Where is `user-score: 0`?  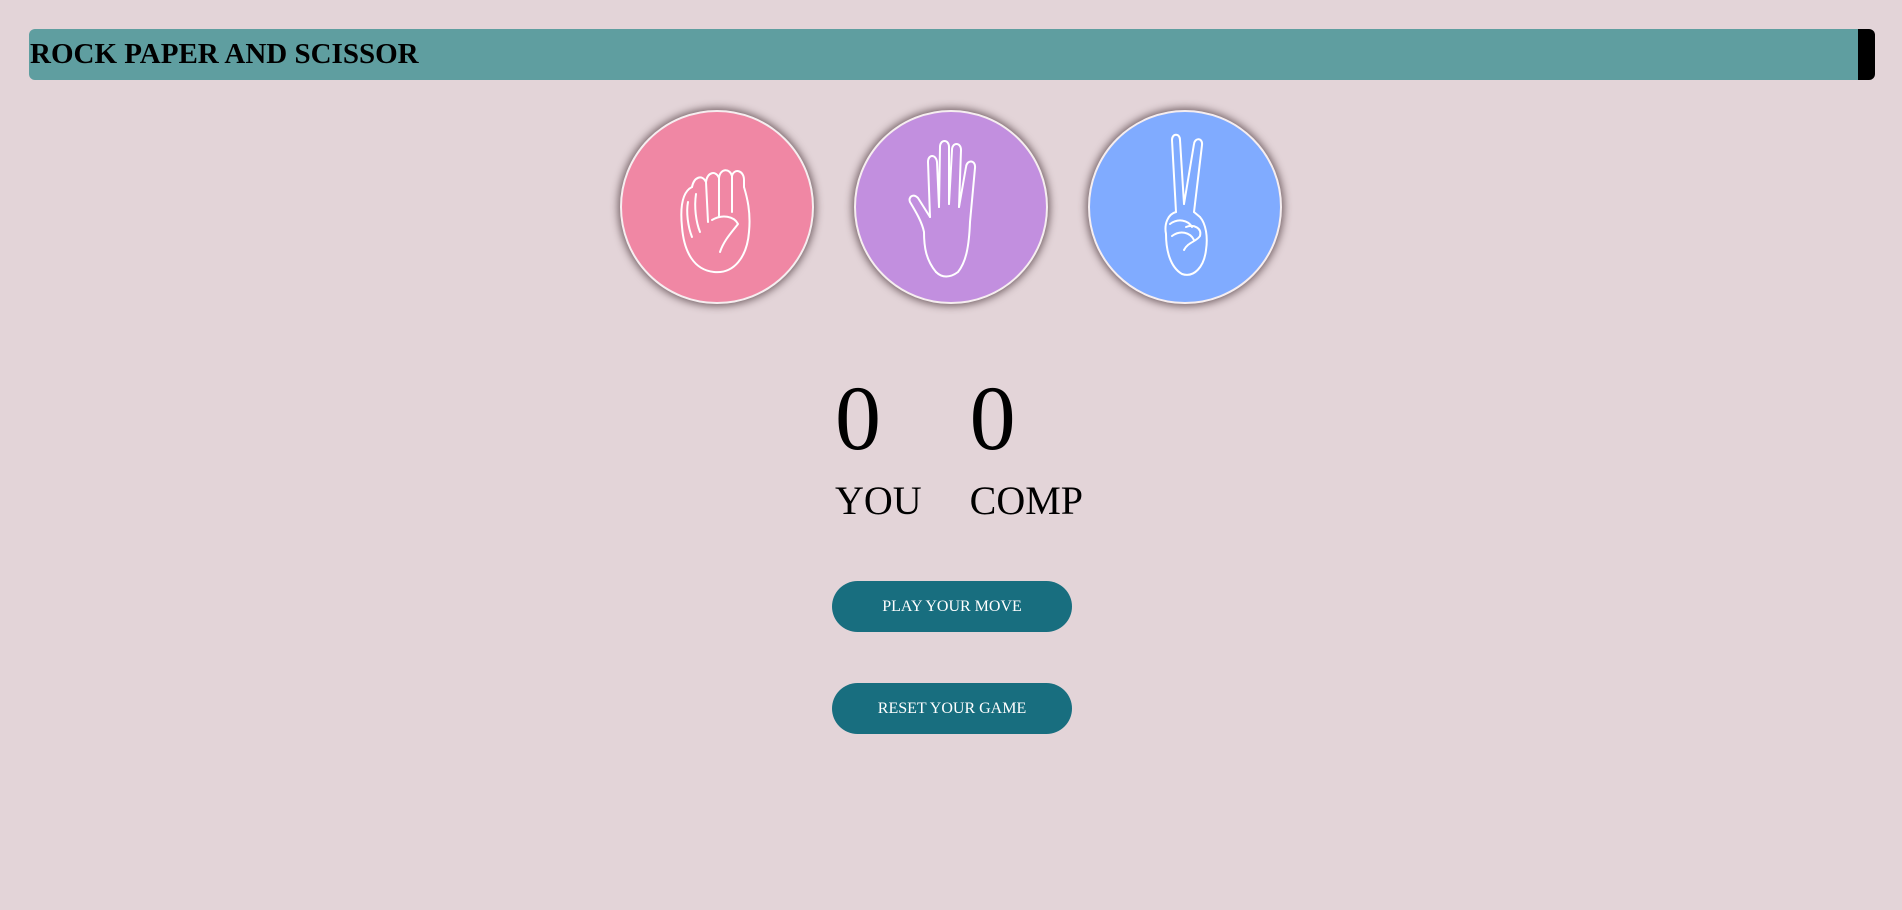
user-score: 0 is located at coordinates (858, 418).